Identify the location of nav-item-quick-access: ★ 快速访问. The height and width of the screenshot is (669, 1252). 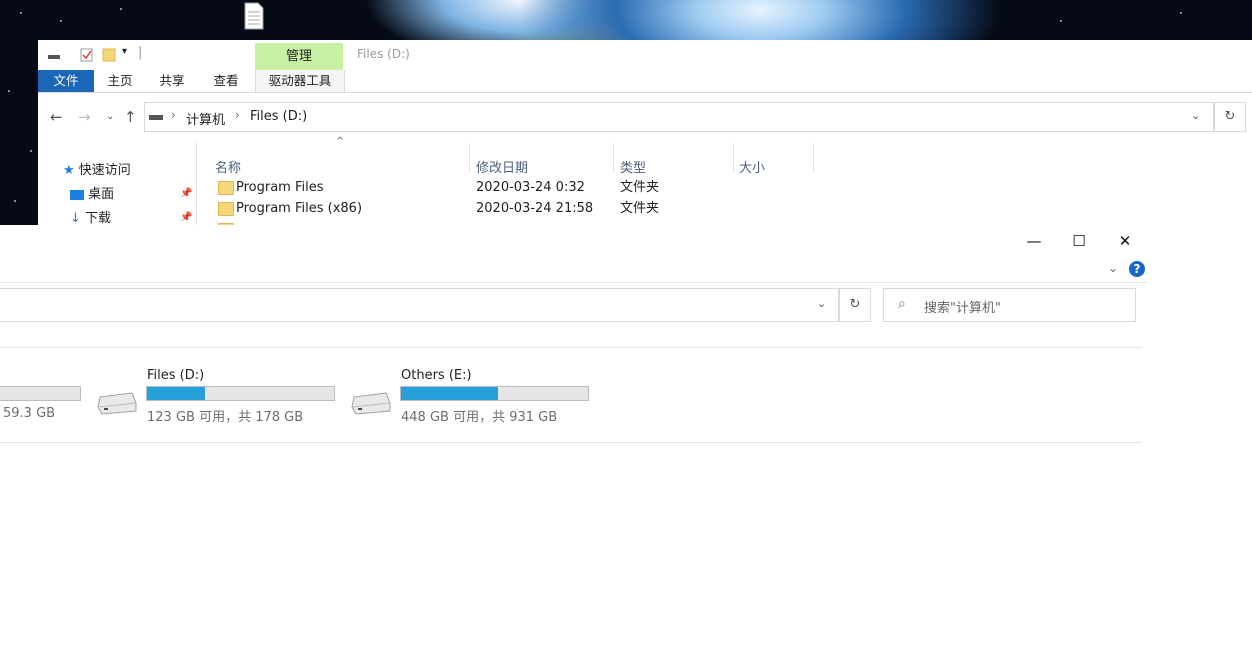
(97, 171).